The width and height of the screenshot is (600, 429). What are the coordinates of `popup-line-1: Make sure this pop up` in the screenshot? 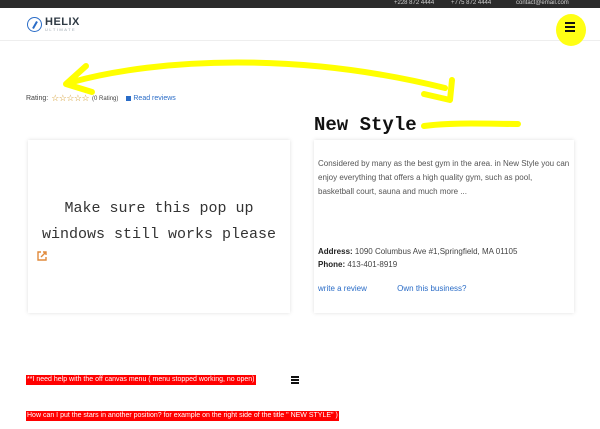 It's located at (159, 208).